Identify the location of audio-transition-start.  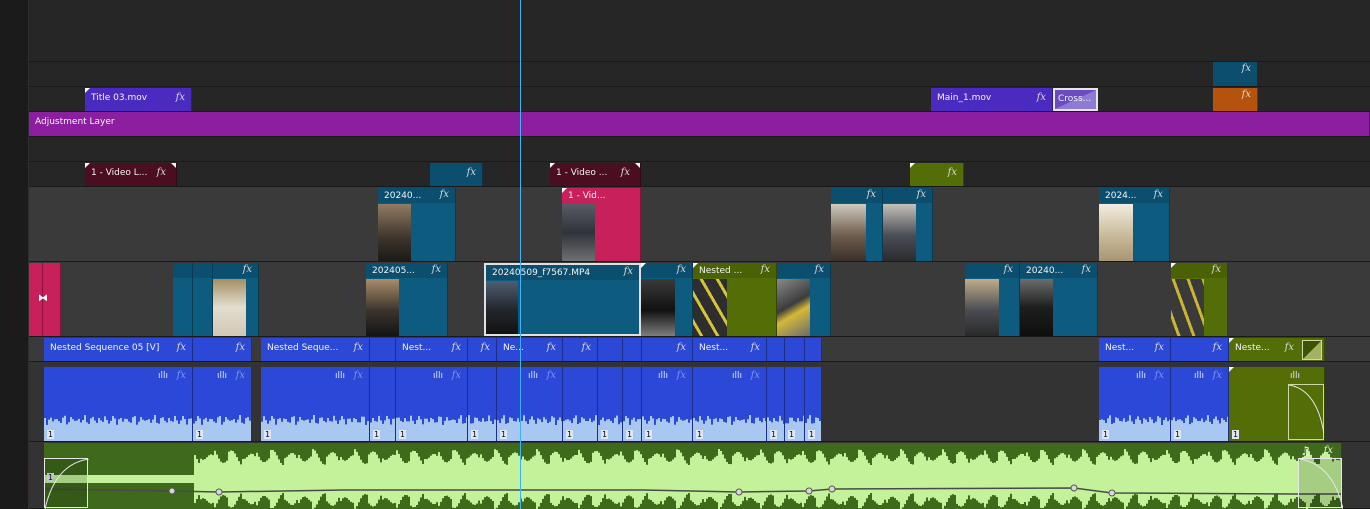
(67, 483).